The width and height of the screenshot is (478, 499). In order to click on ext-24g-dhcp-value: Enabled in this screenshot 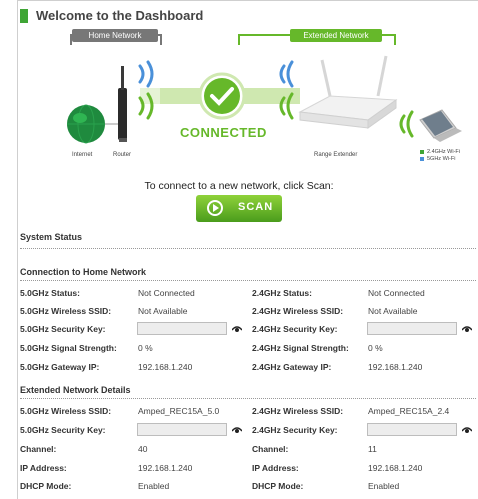, I will do `click(384, 486)`.